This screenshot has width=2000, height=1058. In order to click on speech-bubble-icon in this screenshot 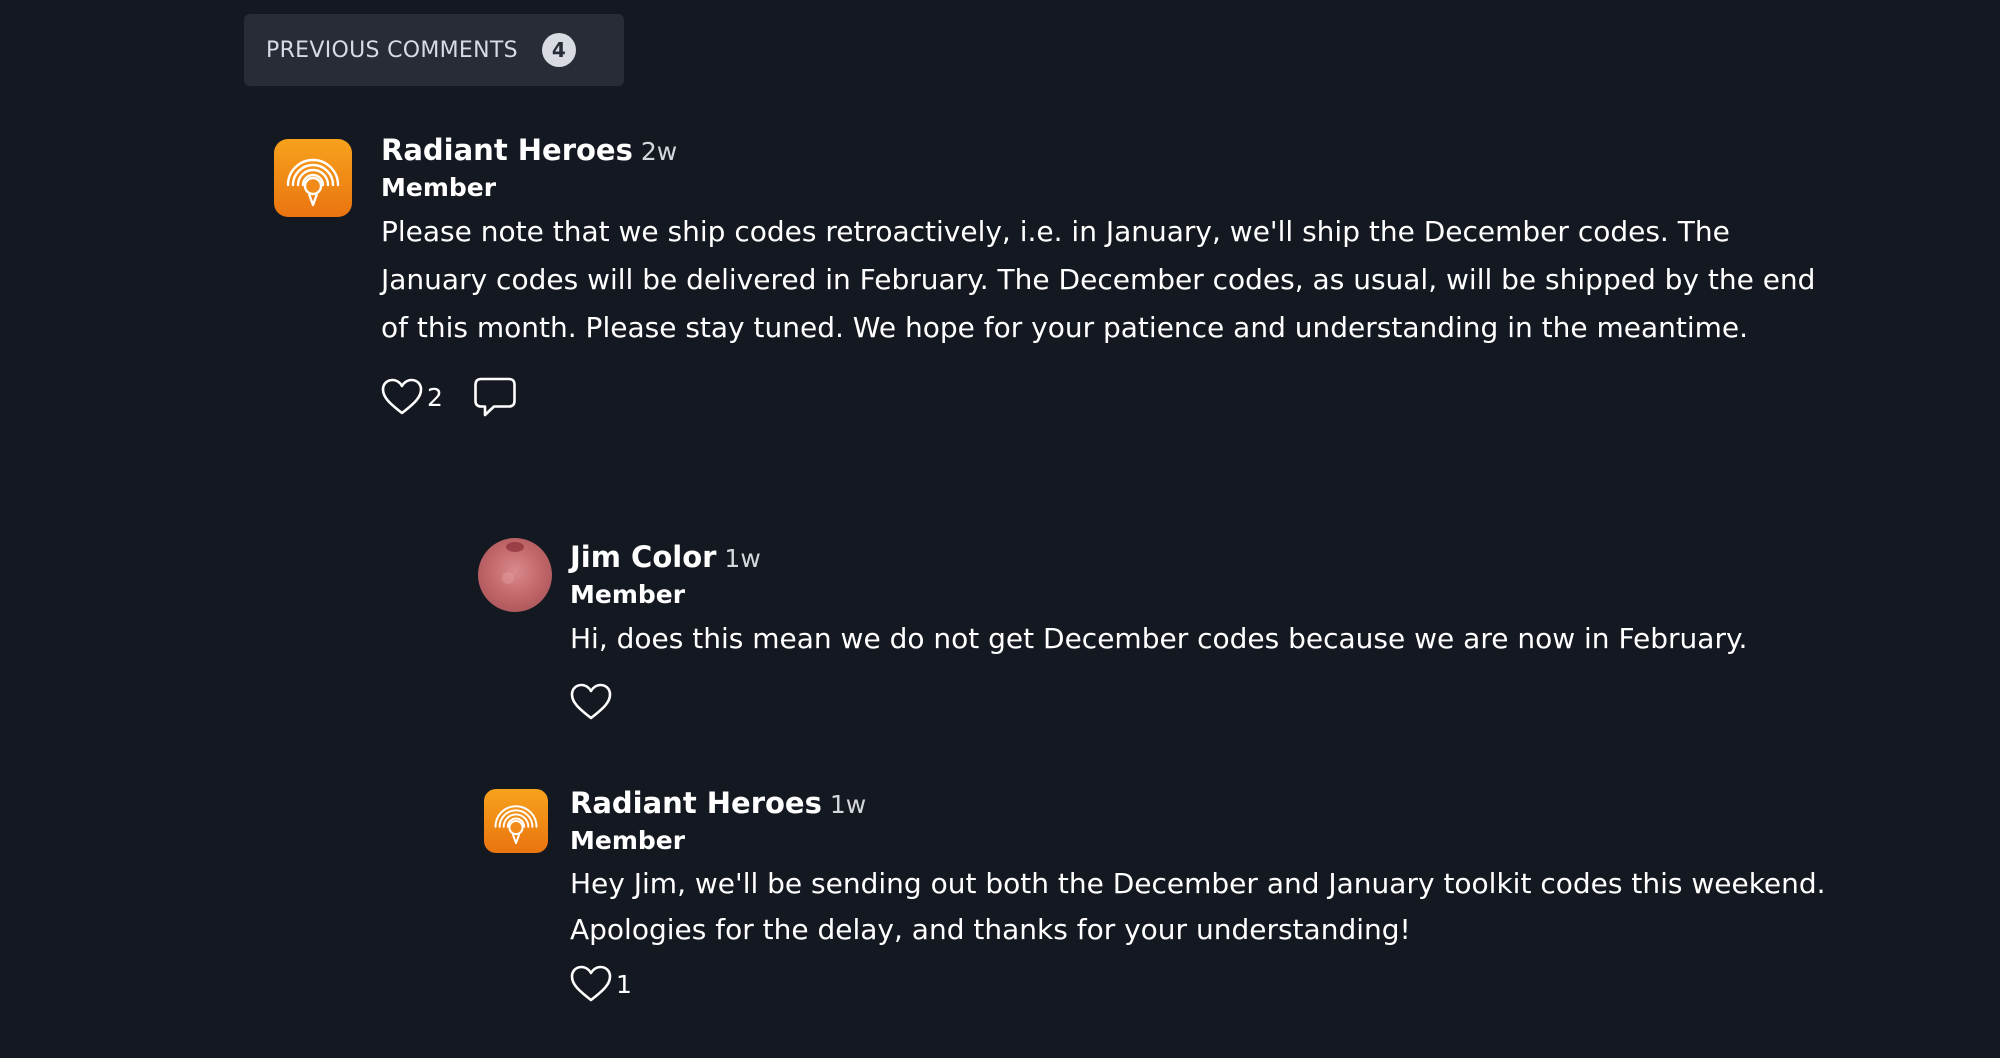, I will do `click(495, 397)`.